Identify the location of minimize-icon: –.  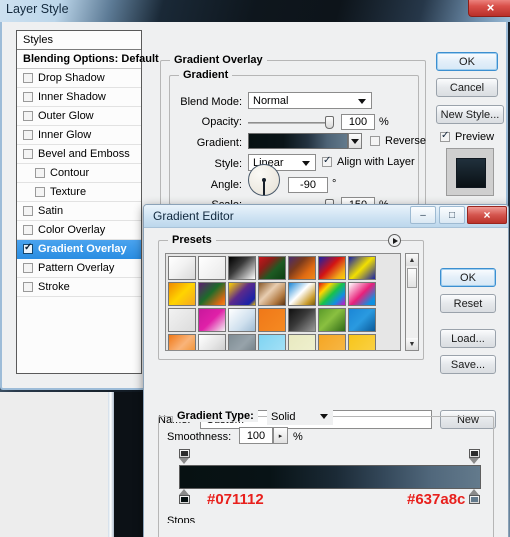
(423, 215).